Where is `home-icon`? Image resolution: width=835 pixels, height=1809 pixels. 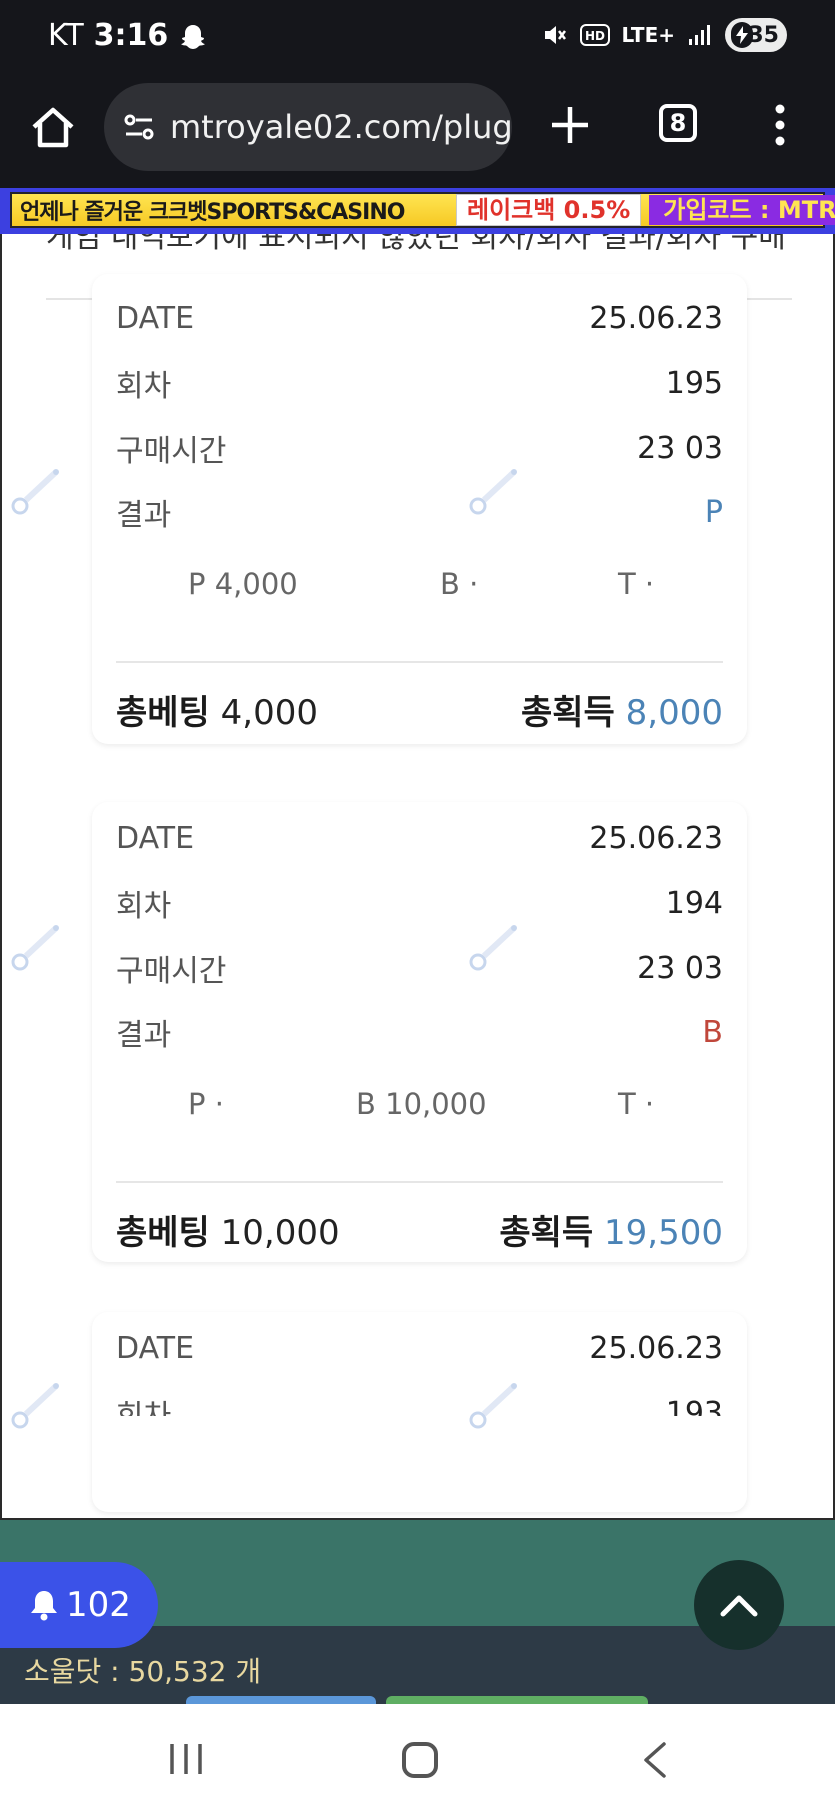
home-icon is located at coordinates (53, 128).